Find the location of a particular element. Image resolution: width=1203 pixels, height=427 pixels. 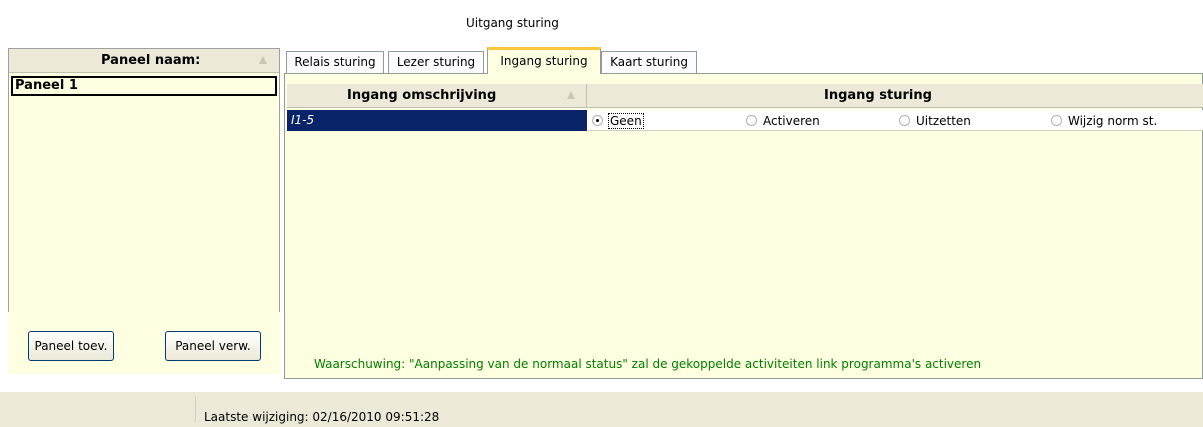

tab-lezer-sturing: Lezer sturing is located at coordinates (436, 62).